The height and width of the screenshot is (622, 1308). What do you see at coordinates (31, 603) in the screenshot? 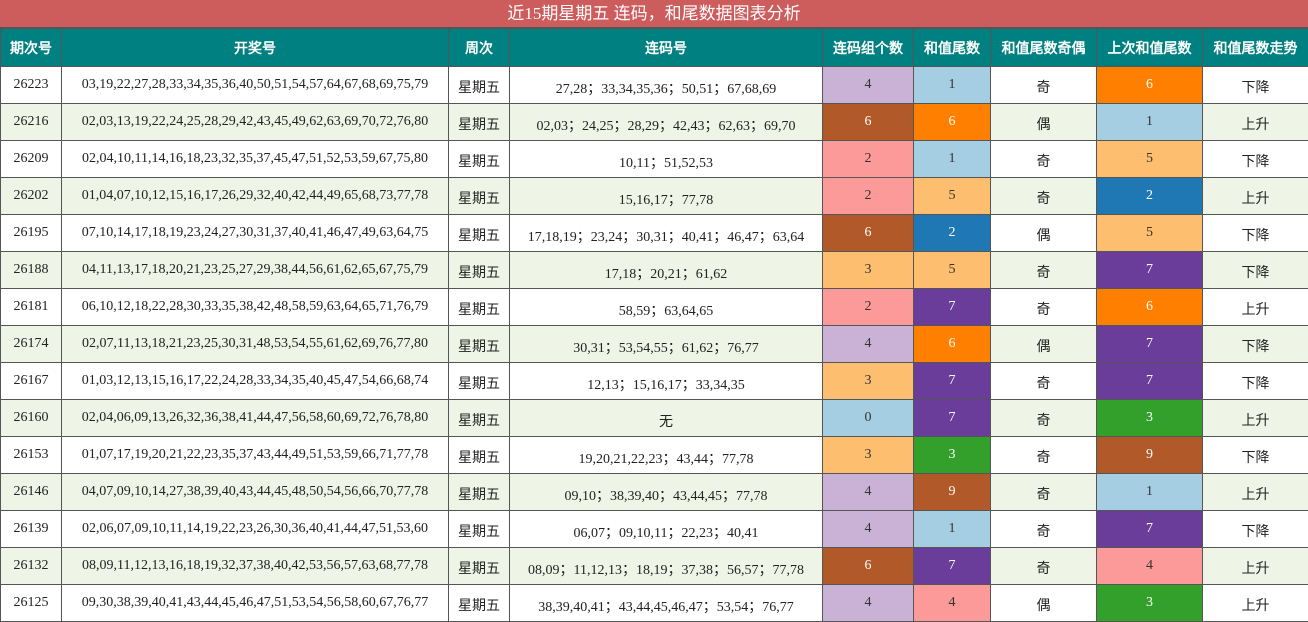
I see `cell-issue: 26125` at bounding box center [31, 603].